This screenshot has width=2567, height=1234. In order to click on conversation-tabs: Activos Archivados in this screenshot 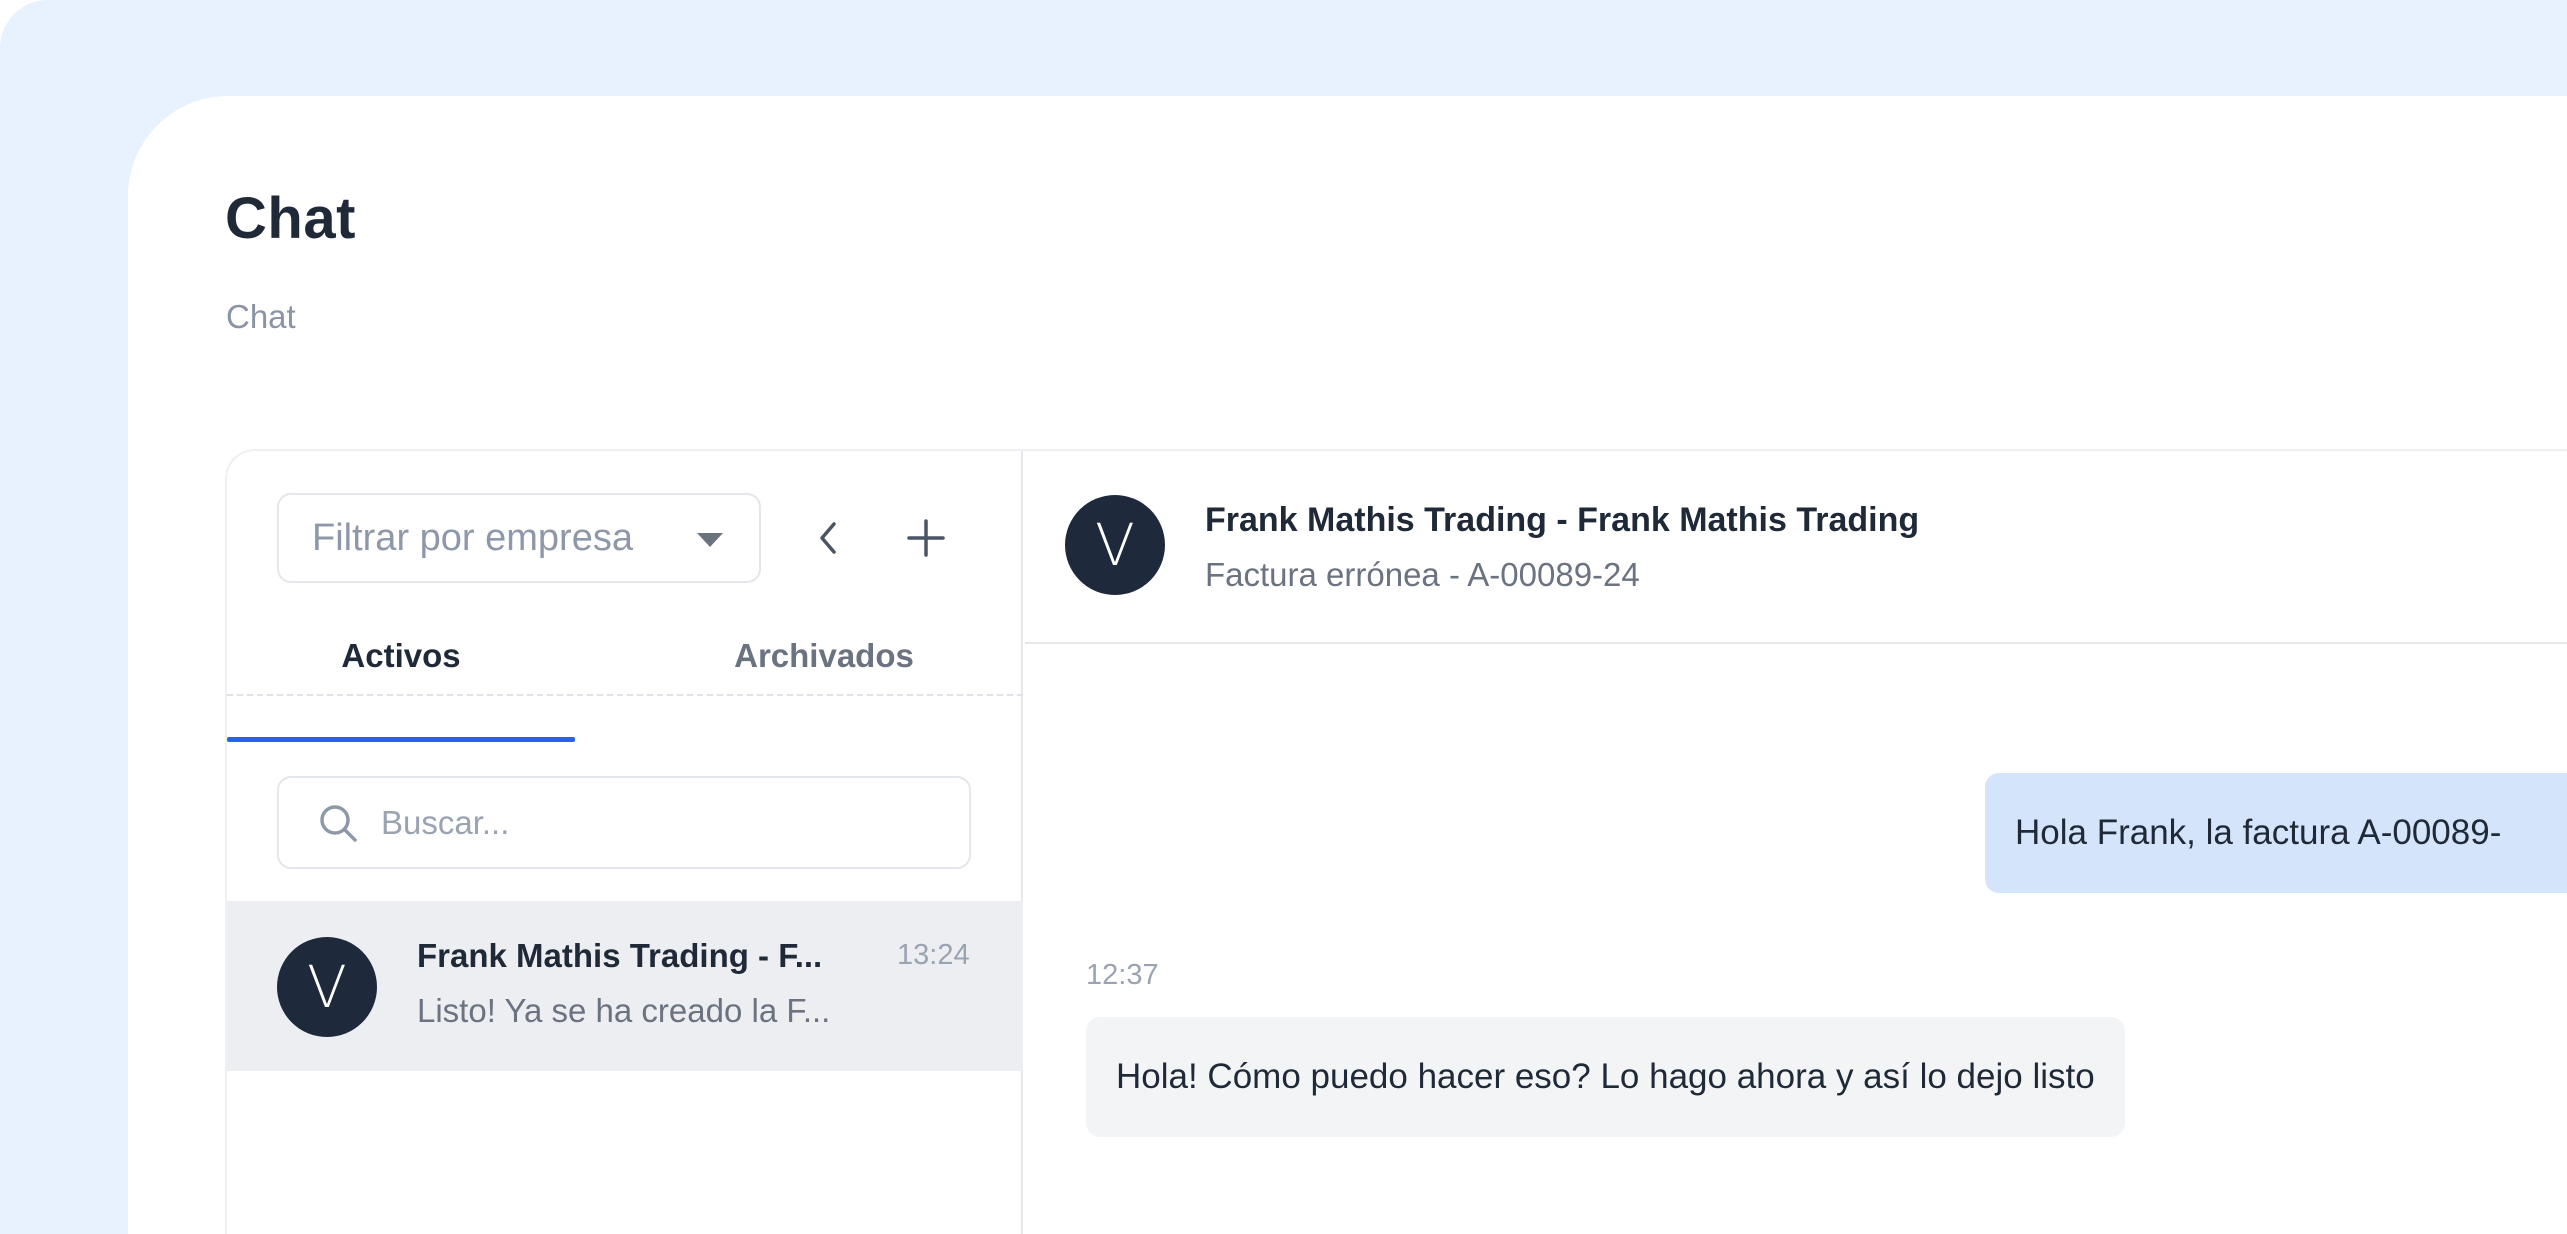, I will do `click(625, 656)`.